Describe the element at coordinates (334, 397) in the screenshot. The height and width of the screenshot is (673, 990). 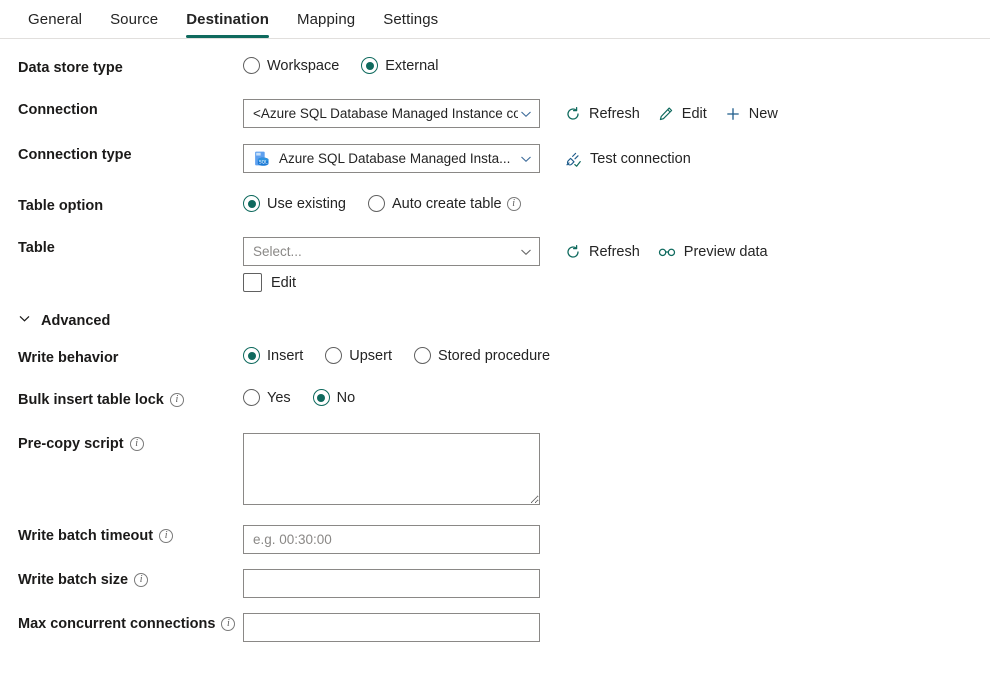
I see `radio-bulk-insert-no: No` at that location.